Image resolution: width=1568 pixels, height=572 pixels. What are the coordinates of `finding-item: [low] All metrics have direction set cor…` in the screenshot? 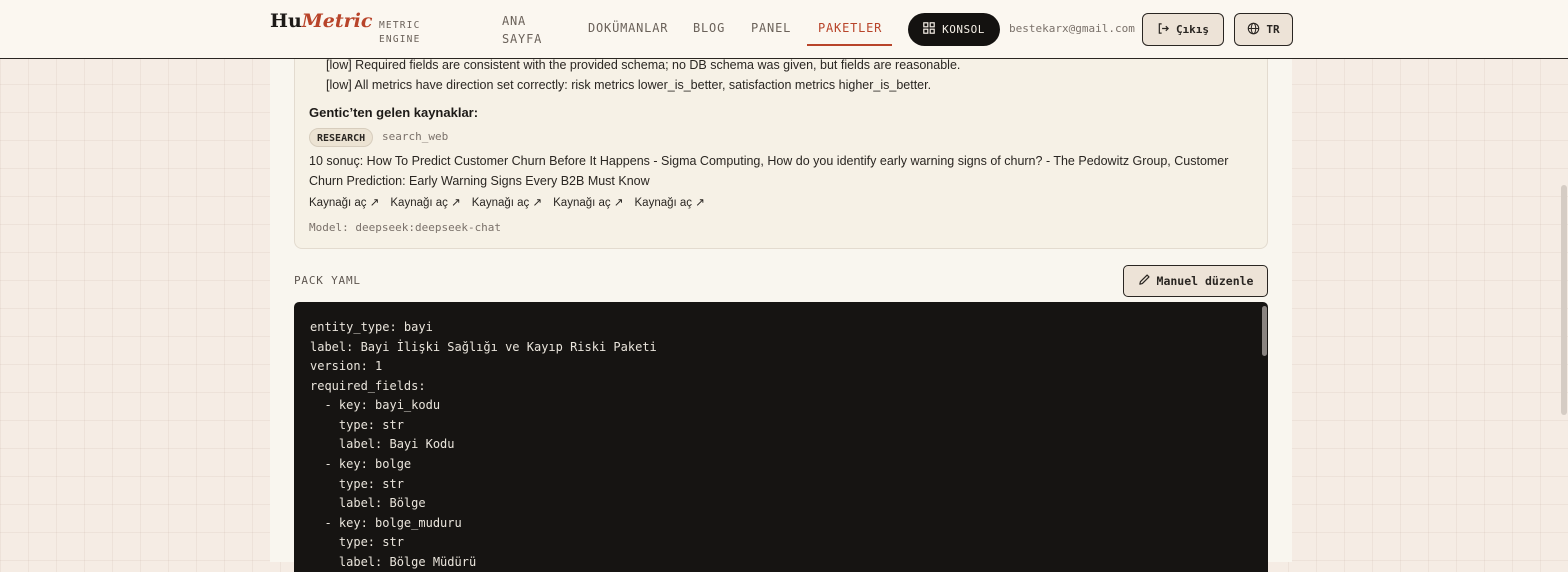 It's located at (629, 85).